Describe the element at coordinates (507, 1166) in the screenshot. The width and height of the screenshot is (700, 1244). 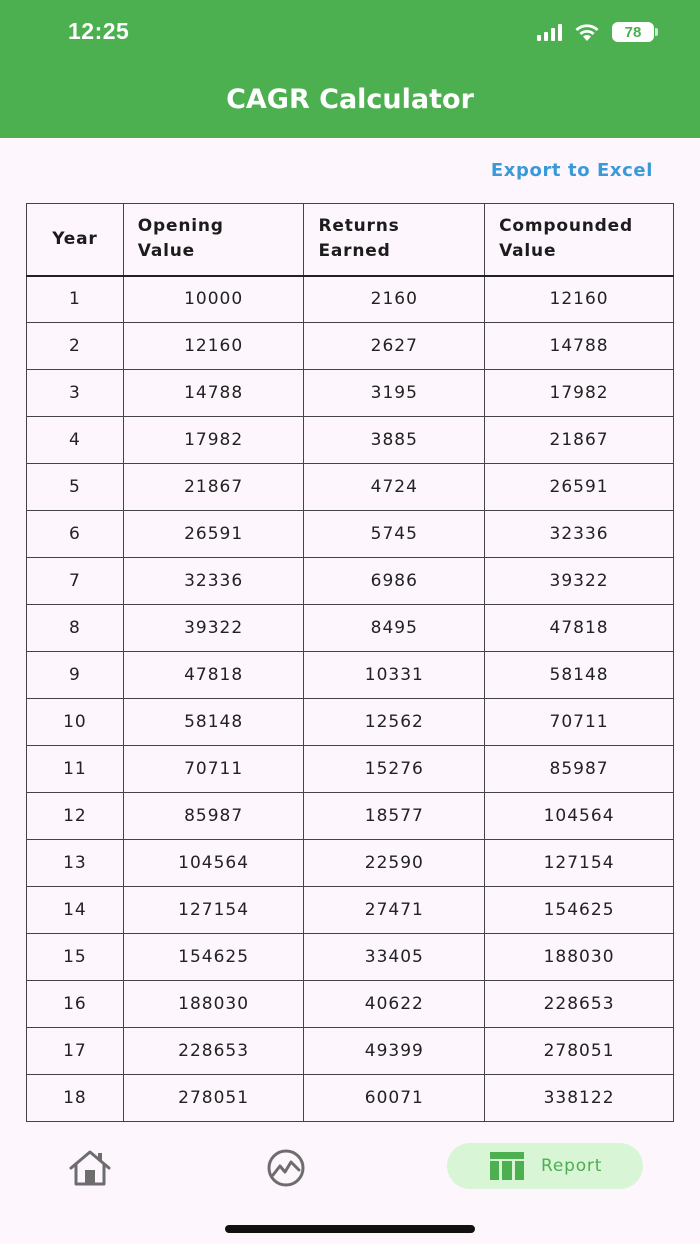
I see `table-icon` at that location.